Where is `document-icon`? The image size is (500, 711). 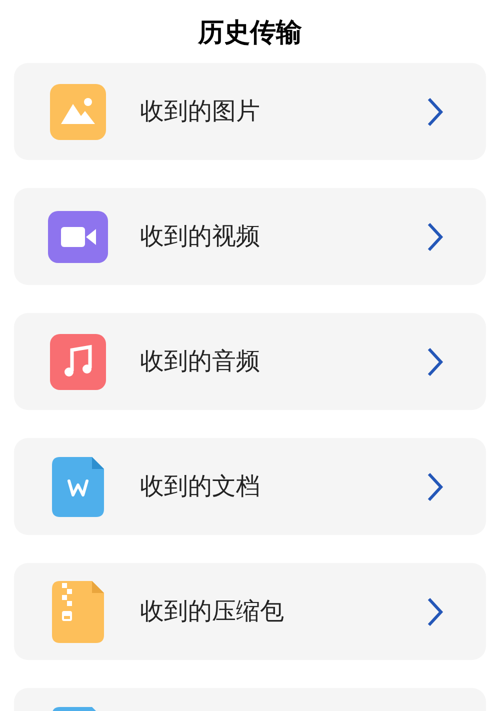 document-icon is located at coordinates (78, 486).